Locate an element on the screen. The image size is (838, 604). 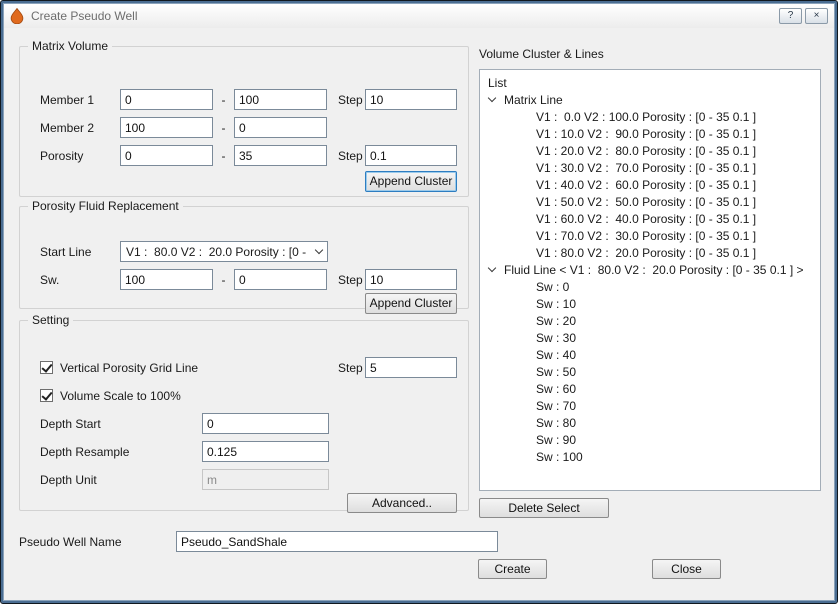
porosity-row: Porosity - Step is located at coordinates (248, 155).